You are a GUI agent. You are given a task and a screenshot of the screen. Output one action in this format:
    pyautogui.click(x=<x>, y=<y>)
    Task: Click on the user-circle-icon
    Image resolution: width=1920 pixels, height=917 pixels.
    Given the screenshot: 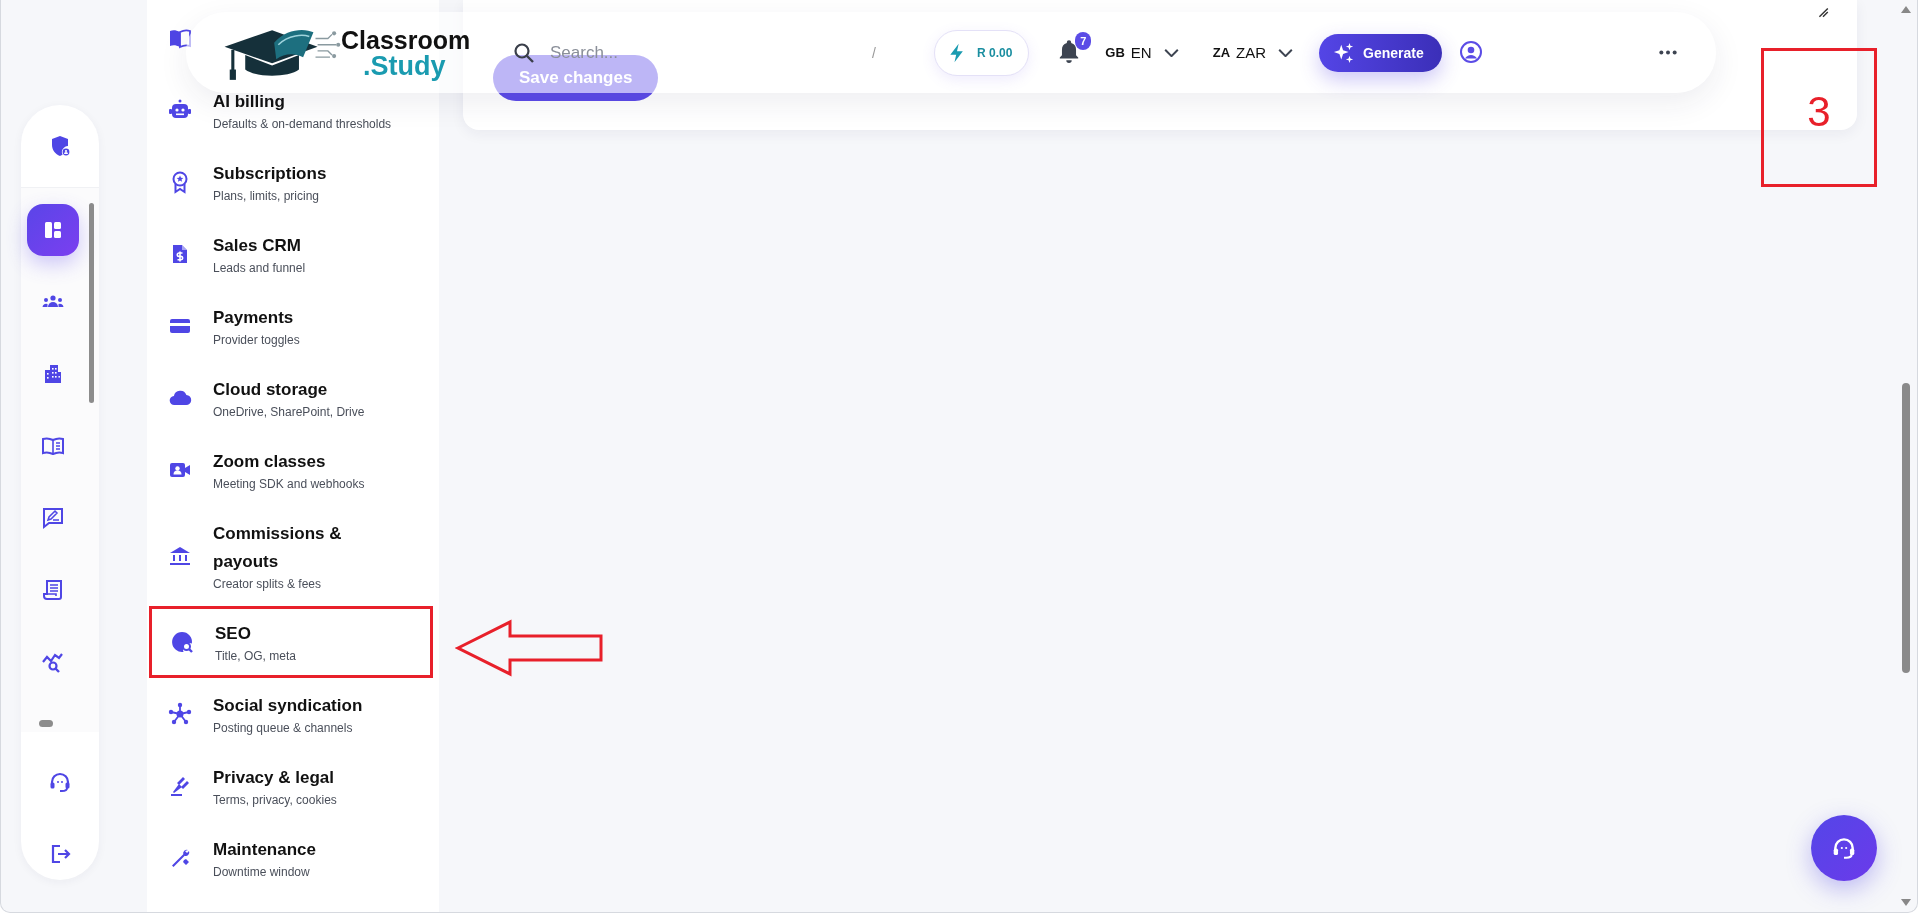 What is the action you would take?
    pyautogui.click(x=1470, y=51)
    